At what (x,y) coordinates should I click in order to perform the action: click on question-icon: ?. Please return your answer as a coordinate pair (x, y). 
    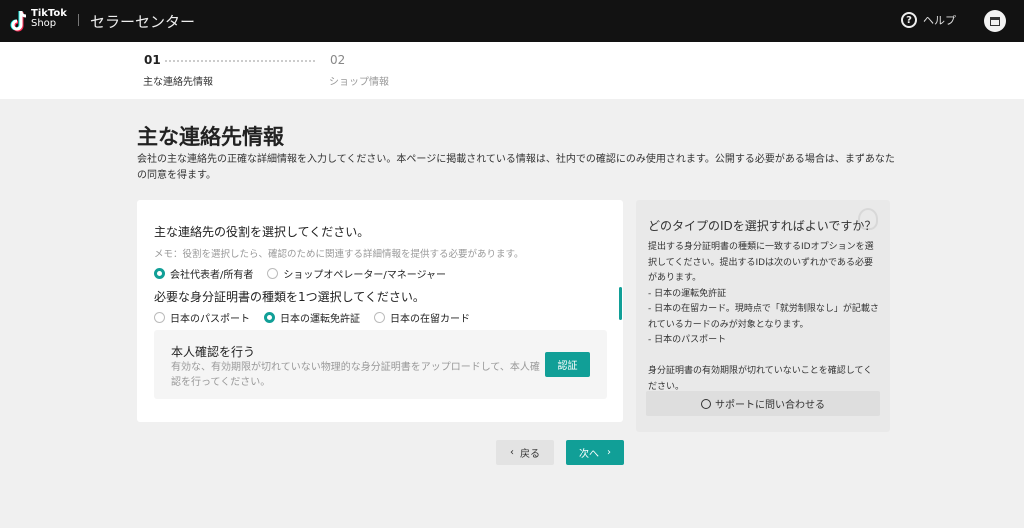
    Looking at the image, I should click on (909, 20).